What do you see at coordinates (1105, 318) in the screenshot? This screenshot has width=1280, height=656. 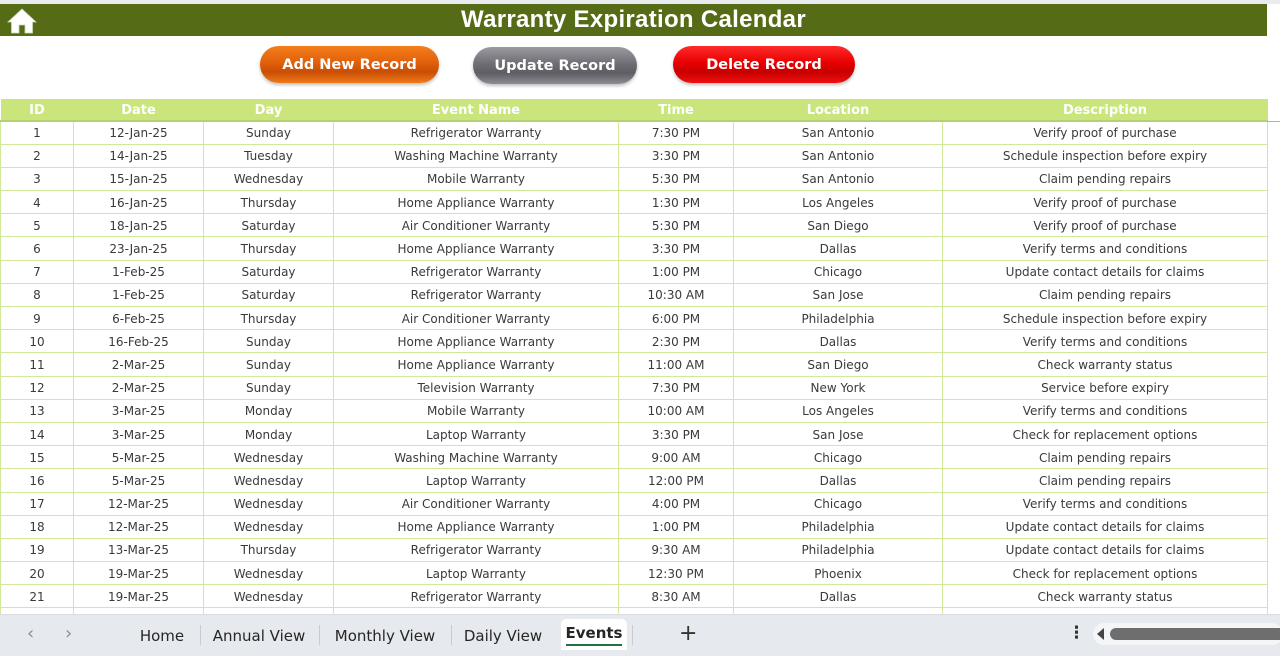 I see `cell-description: Schedule inspection before expiry` at bounding box center [1105, 318].